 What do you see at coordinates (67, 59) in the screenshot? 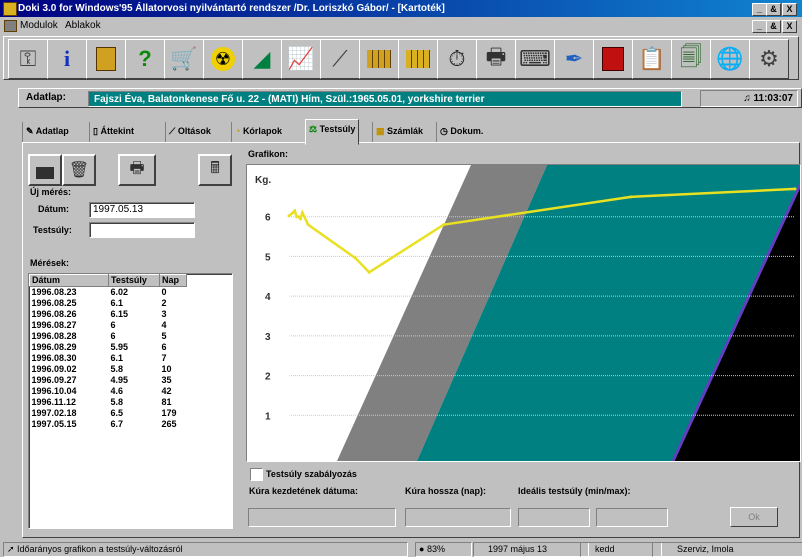
I see `info-icon: i` at bounding box center [67, 59].